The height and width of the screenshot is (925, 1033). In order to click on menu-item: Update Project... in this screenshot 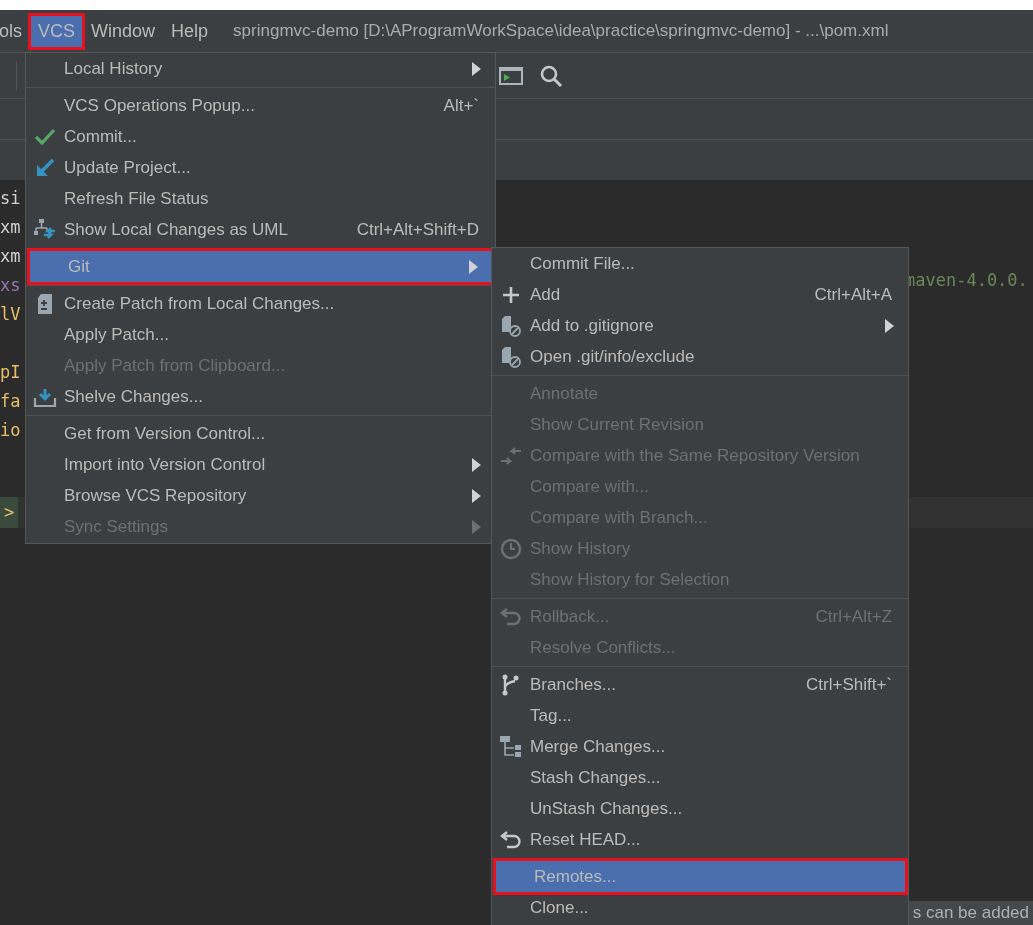, I will do `click(260, 167)`.